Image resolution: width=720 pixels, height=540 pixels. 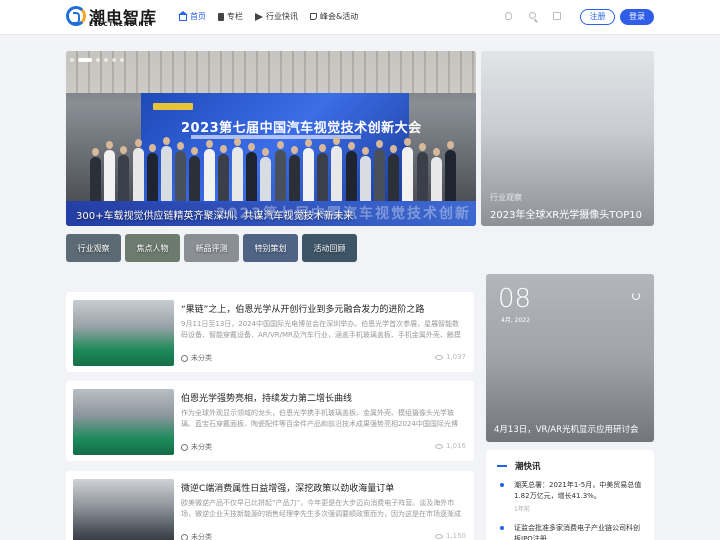 I want to click on category-chip: 新品评测, so click(x=211, y=248).